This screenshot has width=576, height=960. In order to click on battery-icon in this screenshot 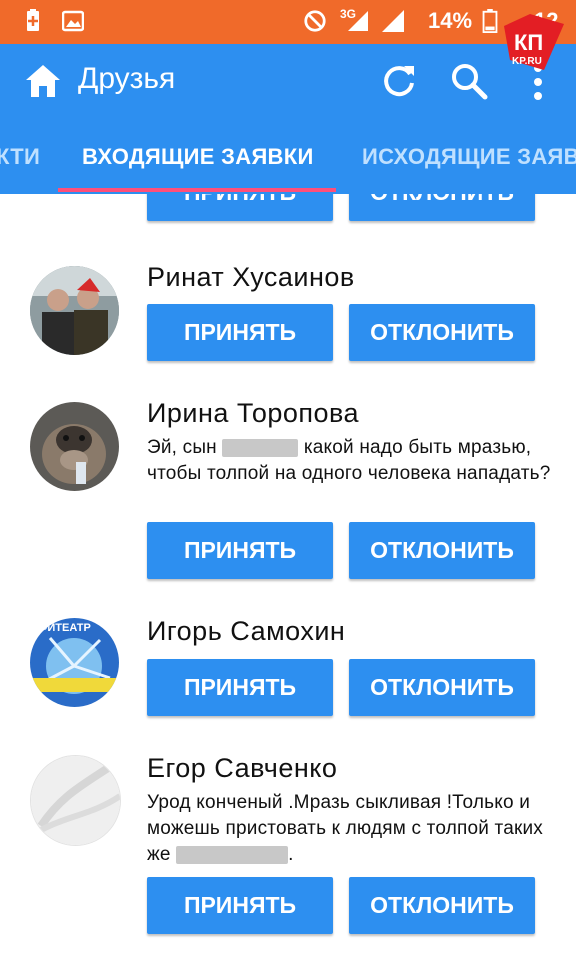, I will do `click(490, 21)`.